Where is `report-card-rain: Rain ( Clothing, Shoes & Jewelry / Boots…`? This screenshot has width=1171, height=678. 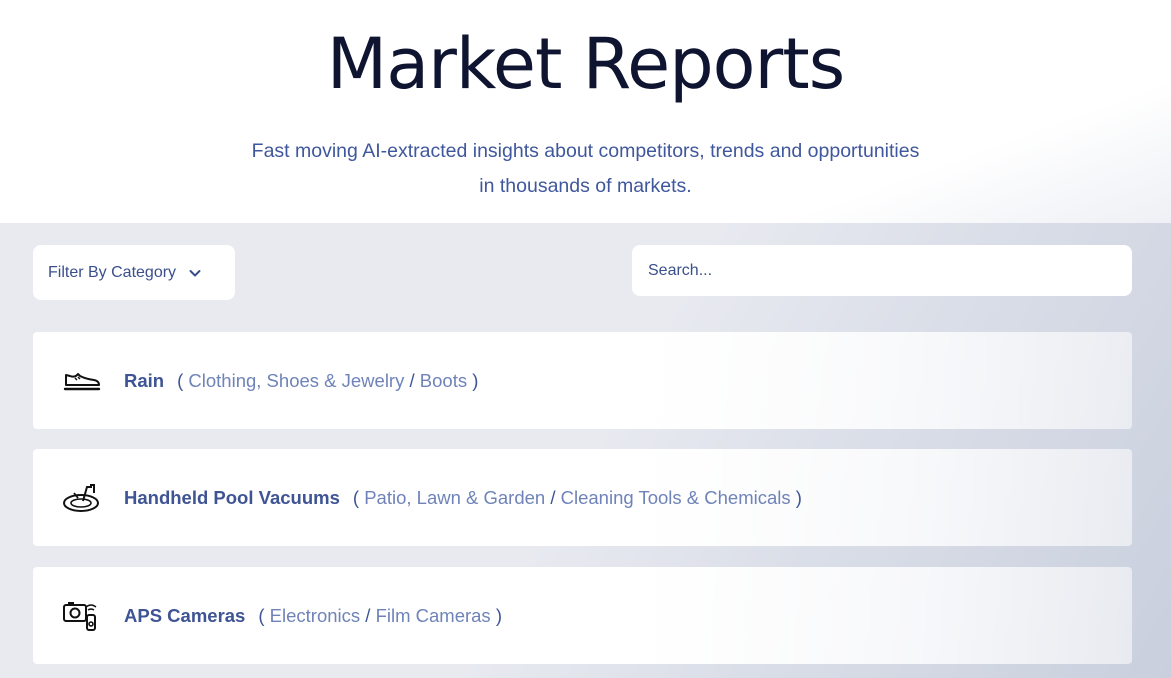
report-card-rain: Rain ( Clothing, Shoes & Jewelry / Boots… is located at coordinates (582, 380).